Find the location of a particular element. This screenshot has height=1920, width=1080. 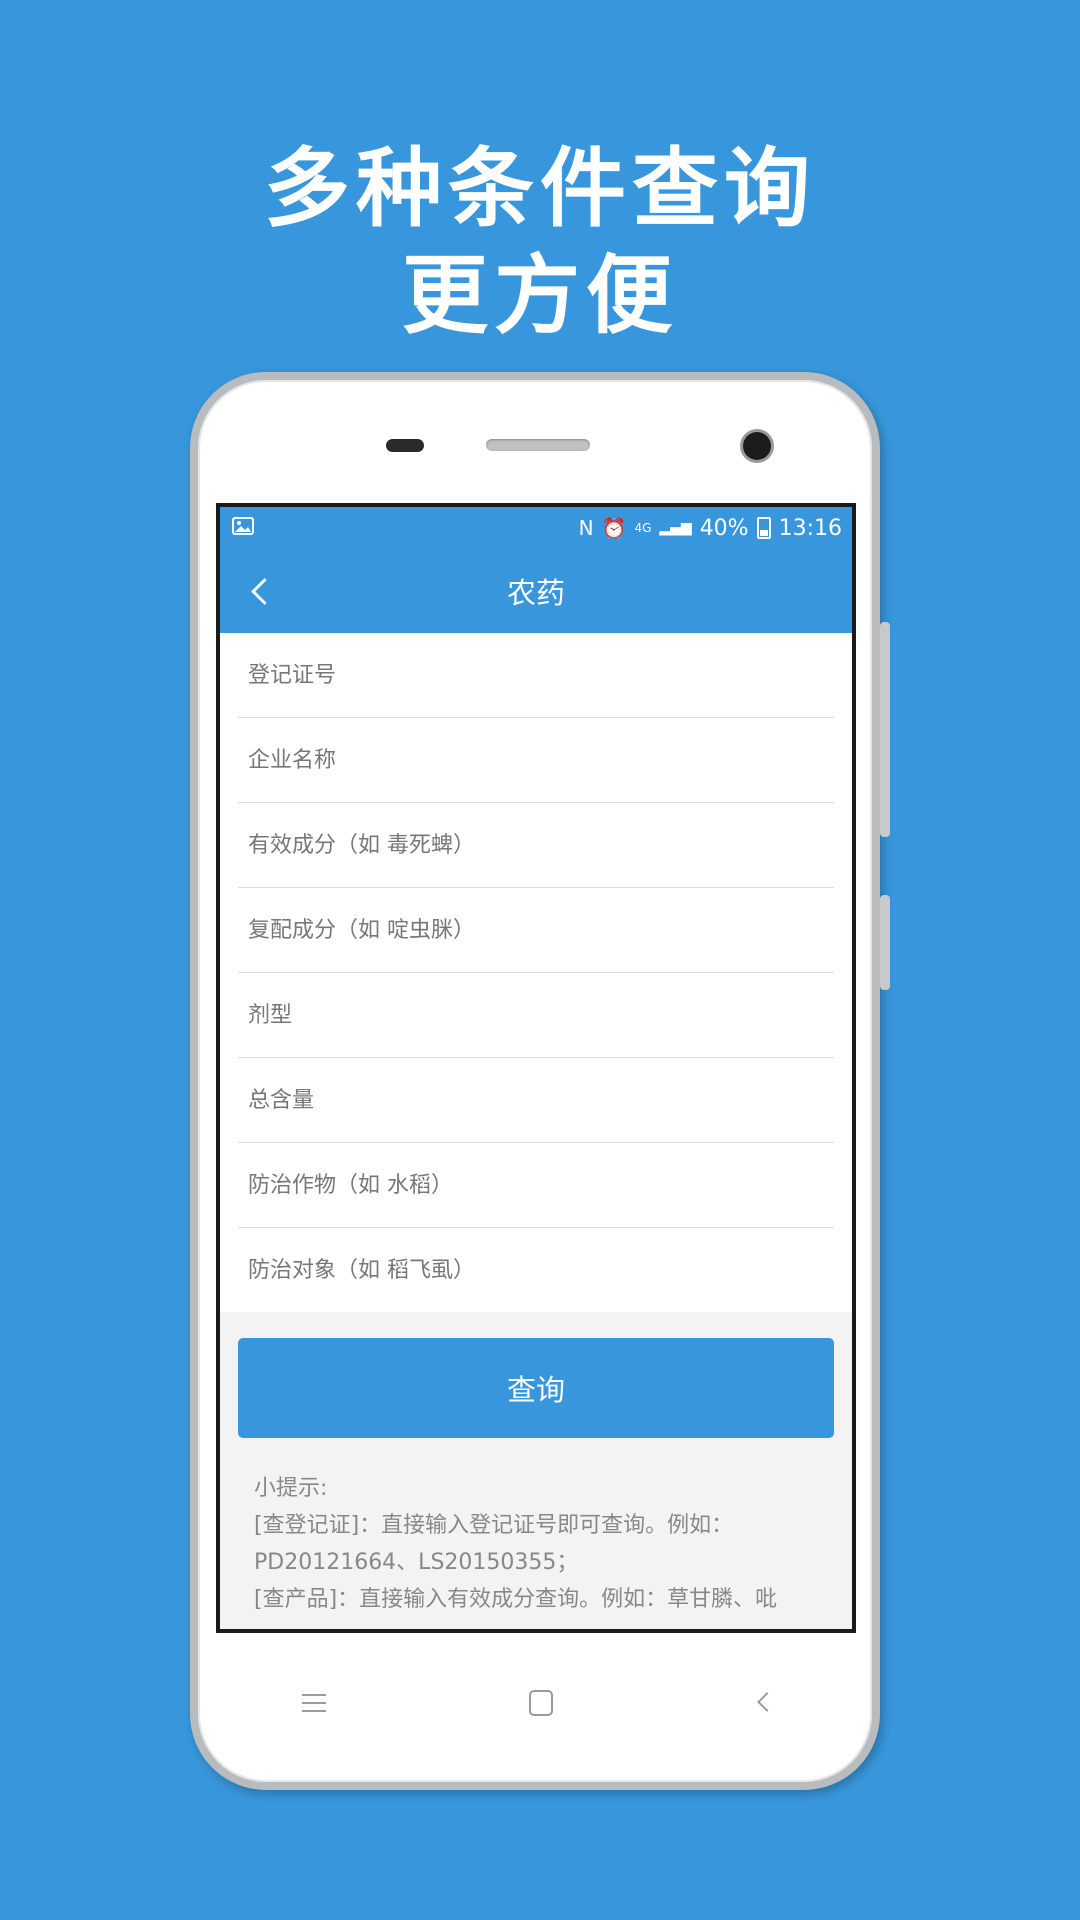

total-content-input is located at coordinates (536, 1100).